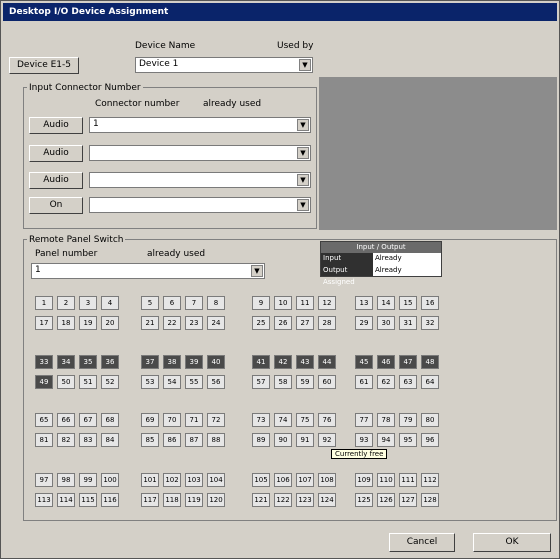  What do you see at coordinates (261, 480) in the screenshot?
I see `panel-switch-105: 105` at bounding box center [261, 480].